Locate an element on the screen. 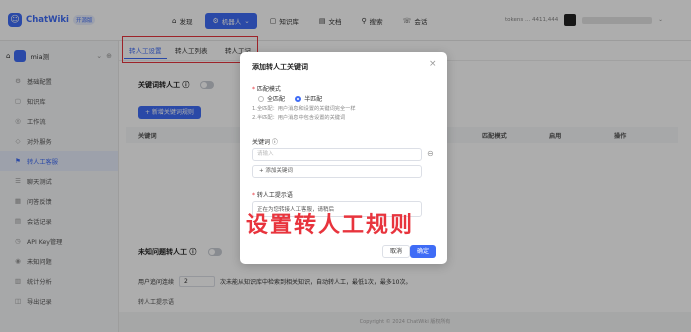 The height and width of the screenshot is (332, 691). prompt-label-text: 转人工提示语 is located at coordinates (274, 195).